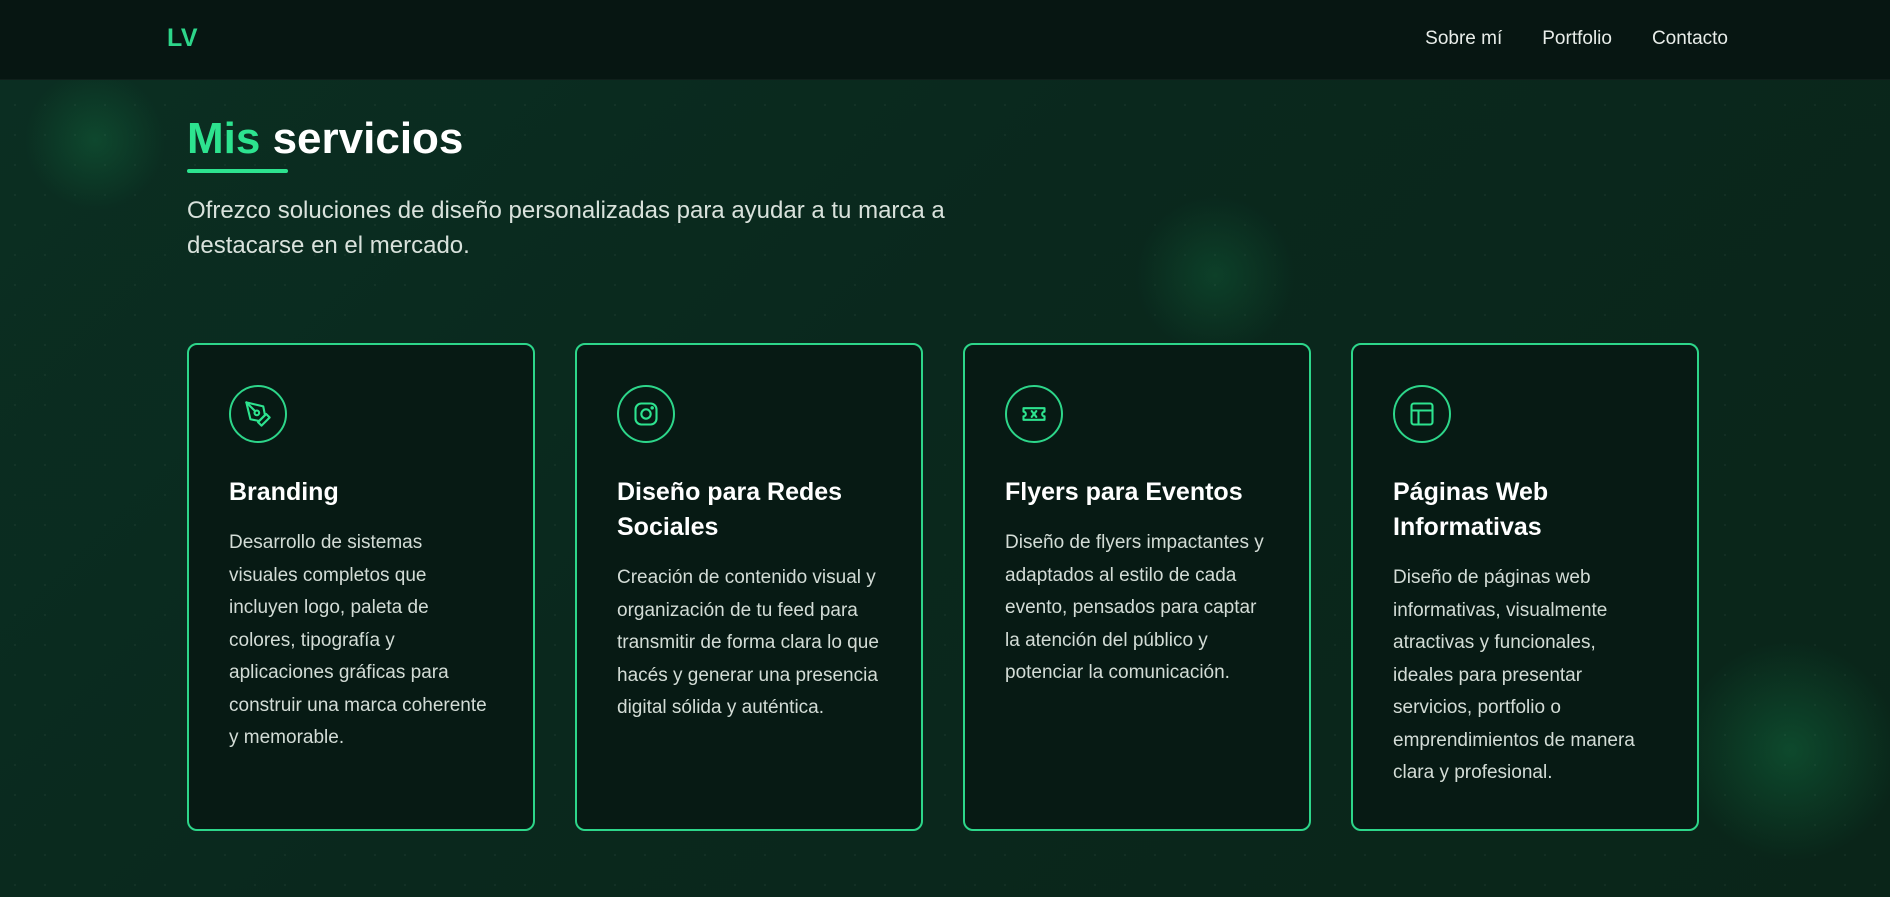  What do you see at coordinates (730, 509) in the screenshot?
I see `service-card-title: Diseño para Redes Sociales` at bounding box center [730, 509].